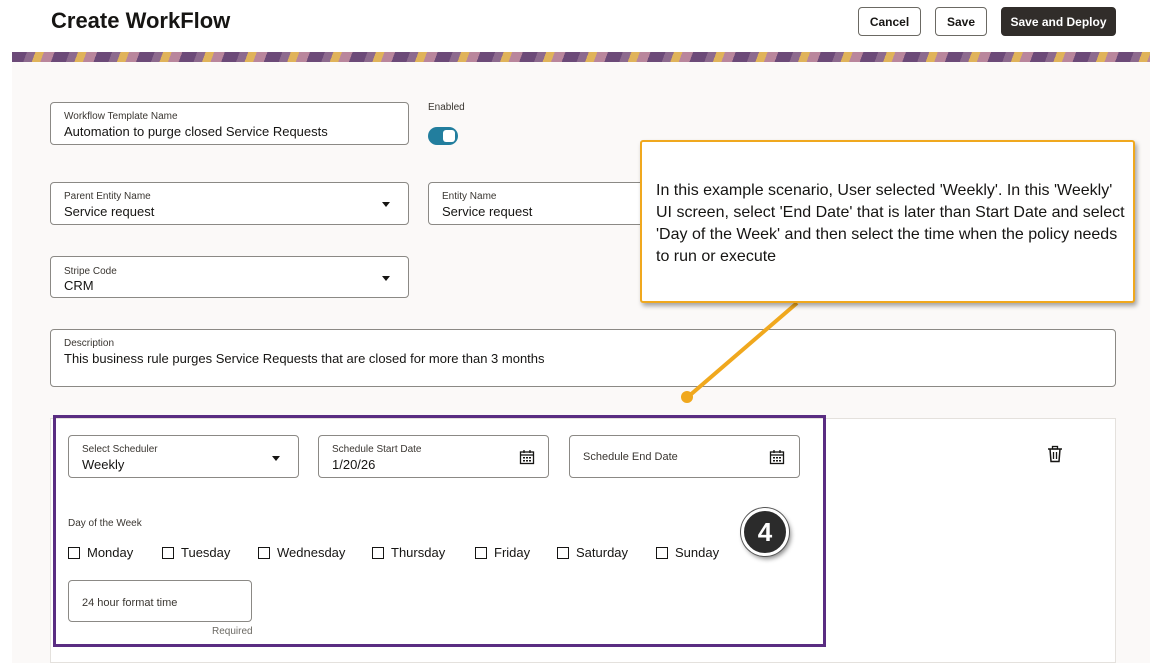 This screenshot has height=663, width=1150. Describe the element at coordinates (469, 196) in the screenshot. I see `entity-name-label: Entity Name` at that location.